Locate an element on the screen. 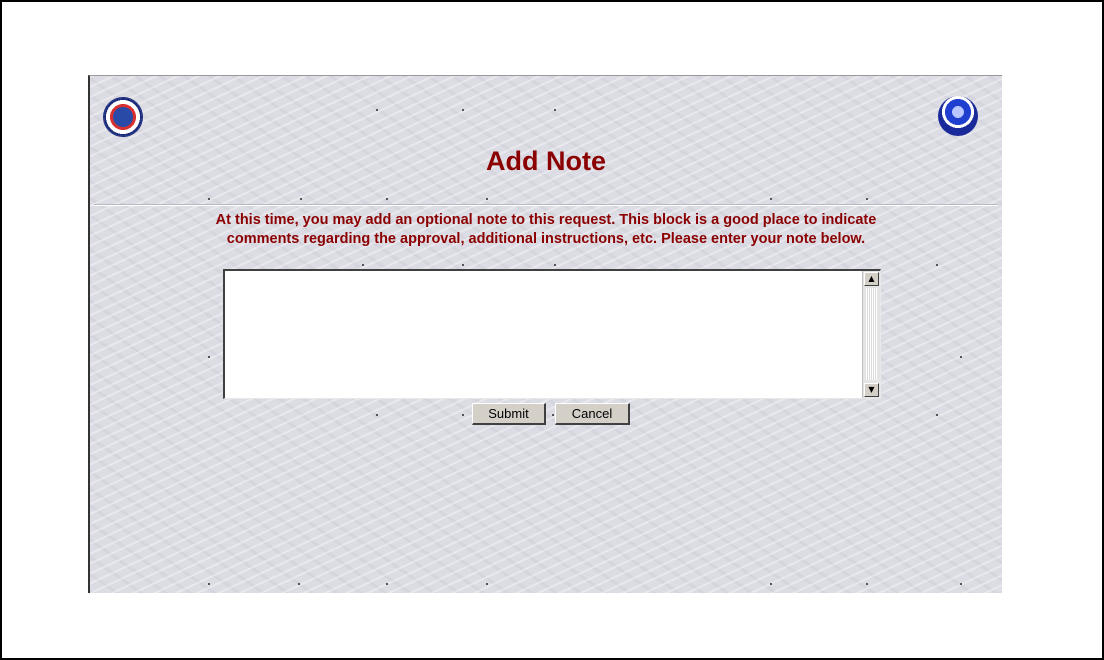 The width and height of the screenshot is (1104, 660). noaa-logo-icon is located at coordinates (958, 116).